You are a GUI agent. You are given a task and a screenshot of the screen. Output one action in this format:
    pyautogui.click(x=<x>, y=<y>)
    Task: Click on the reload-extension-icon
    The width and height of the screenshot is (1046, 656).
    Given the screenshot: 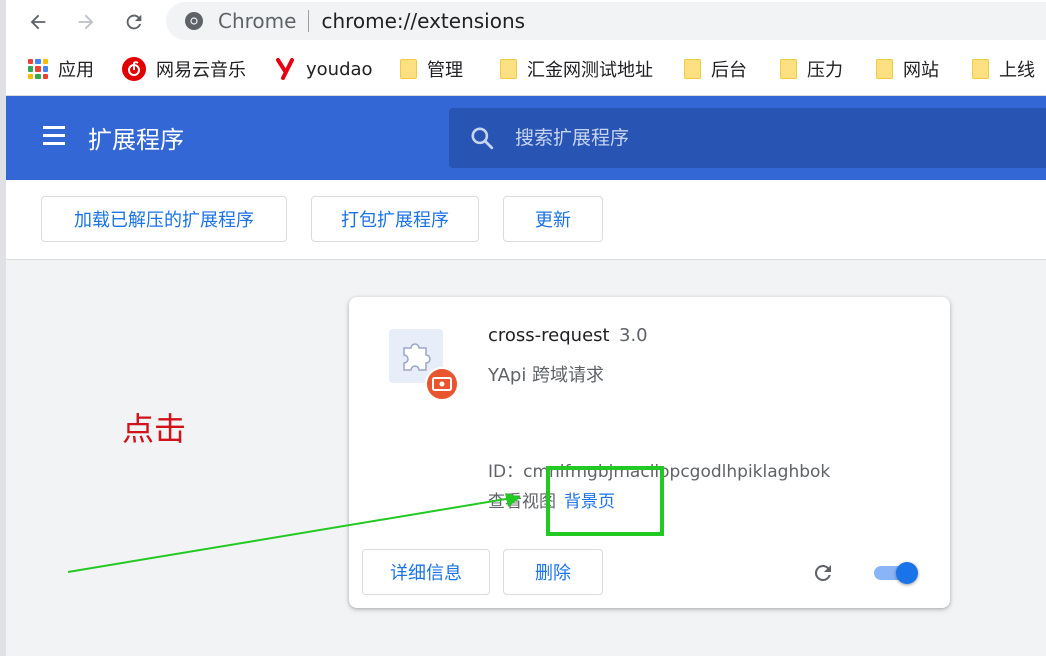 What is the action you would take?
    pyautogui.click(x=823, y=573)
    